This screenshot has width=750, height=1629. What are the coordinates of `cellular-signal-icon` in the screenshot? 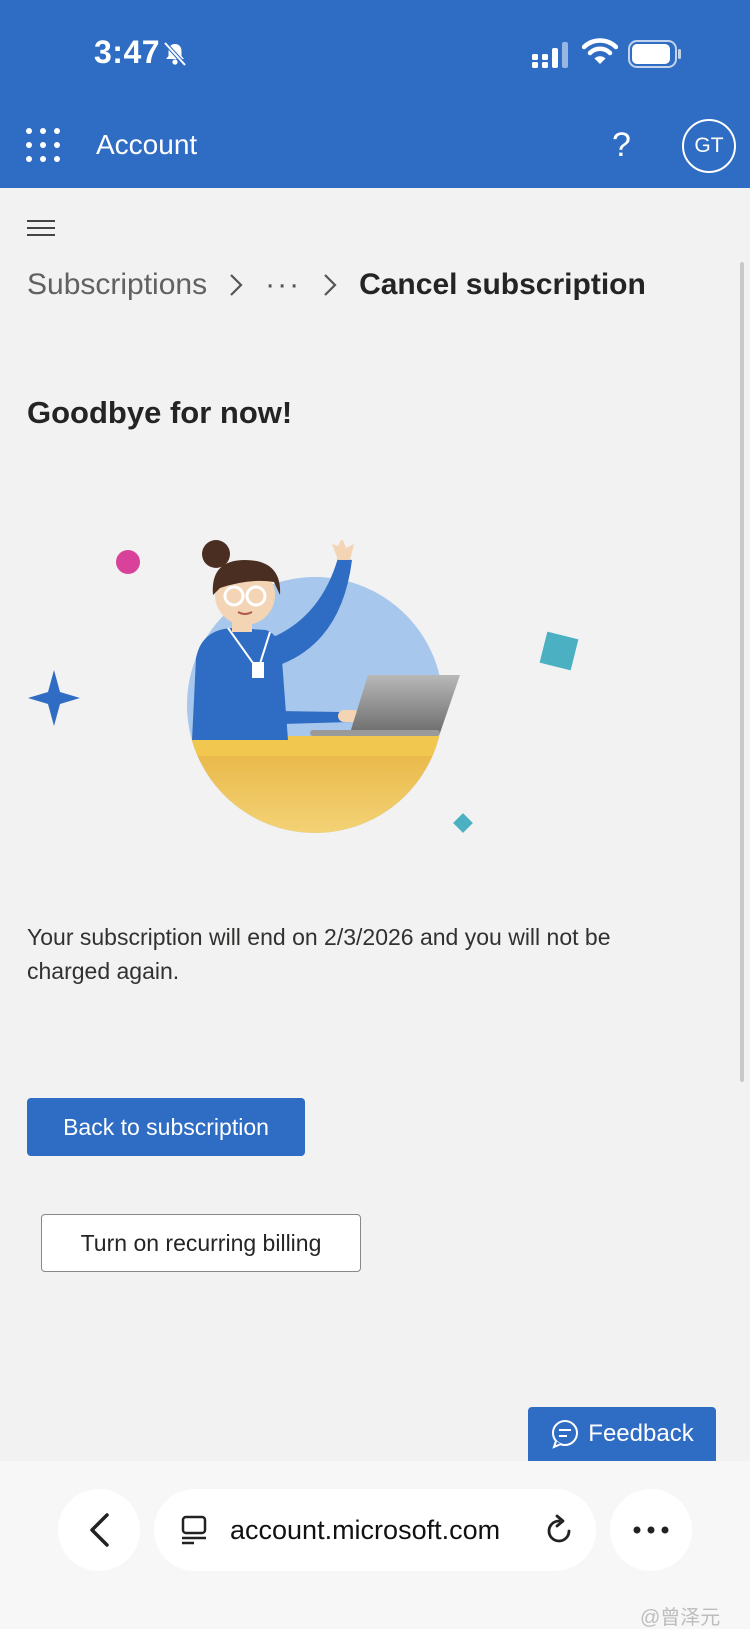 It's located at (550, 55).